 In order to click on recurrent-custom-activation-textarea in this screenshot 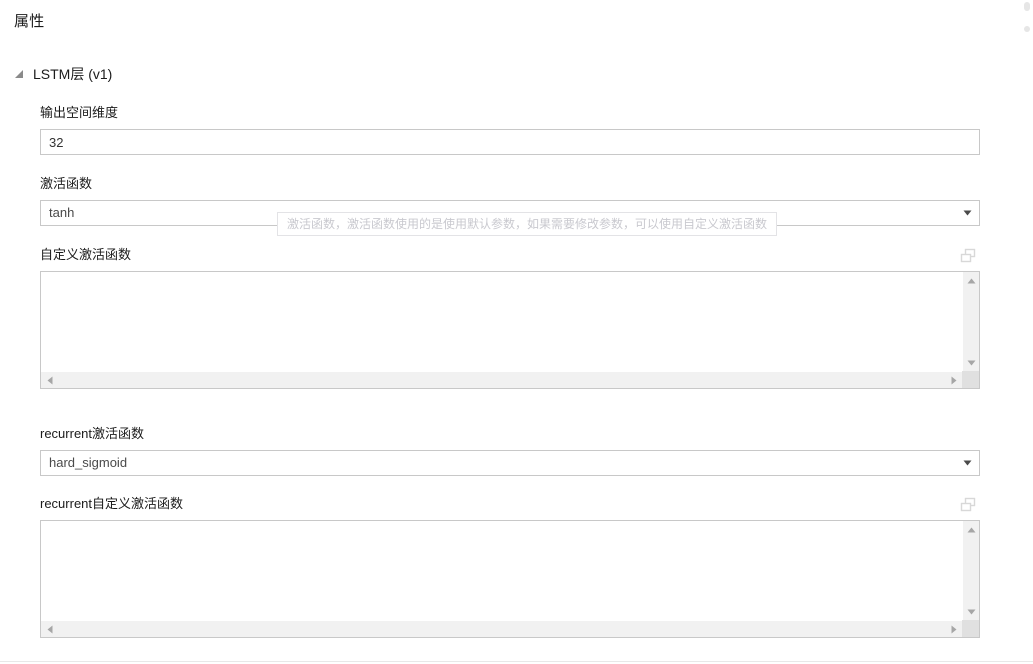, I will do `click(501, 570)`.